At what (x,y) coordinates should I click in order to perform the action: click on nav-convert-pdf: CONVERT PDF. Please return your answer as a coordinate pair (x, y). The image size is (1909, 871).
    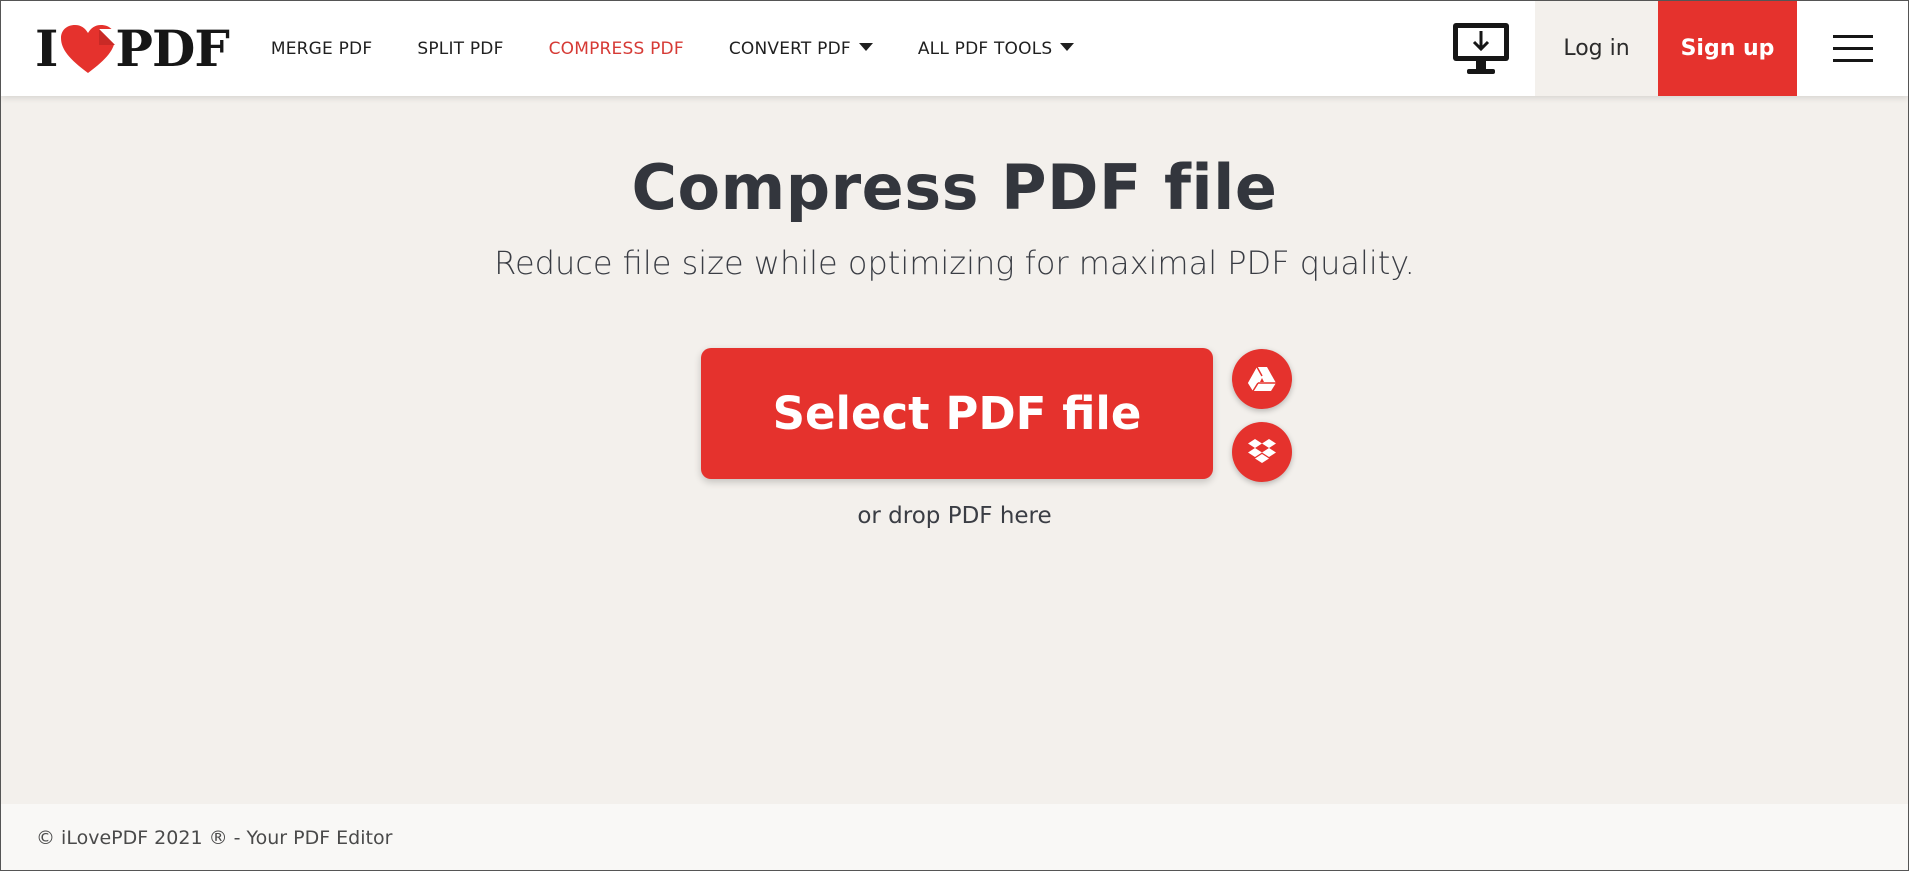
    Looking at the image, I should click on (801, 48).